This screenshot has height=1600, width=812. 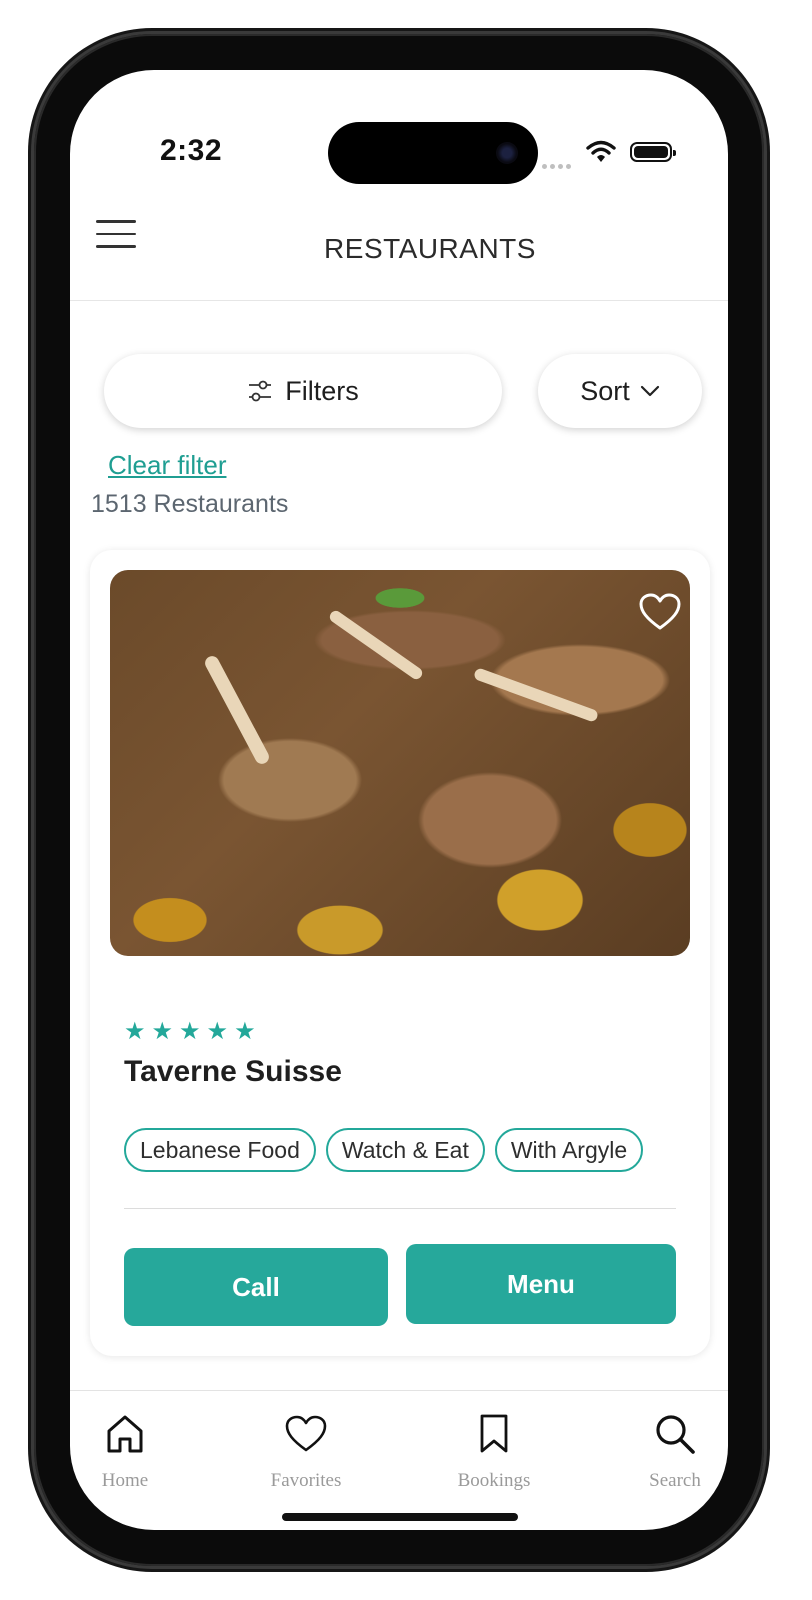 What do you see at coordinates (399, 1390) in the screenshot?
I see `tabbar-divider` at bounding box center [399, 1390].